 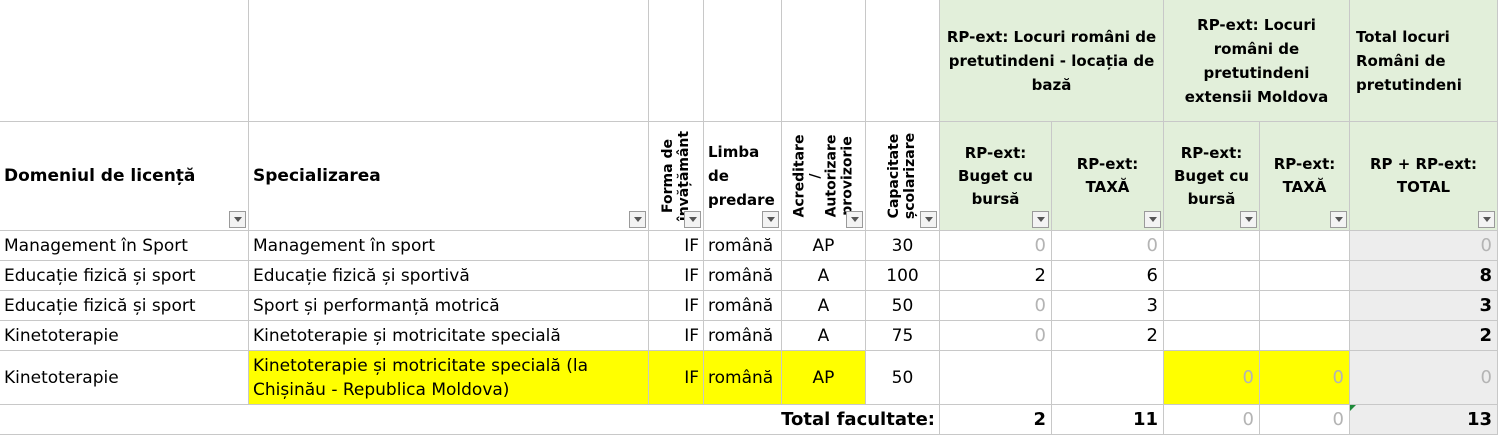 What do you see at coordinates (996, 420) in the screenshot?
I see `total-base-buget: 2` at bounding box center [996, 420].